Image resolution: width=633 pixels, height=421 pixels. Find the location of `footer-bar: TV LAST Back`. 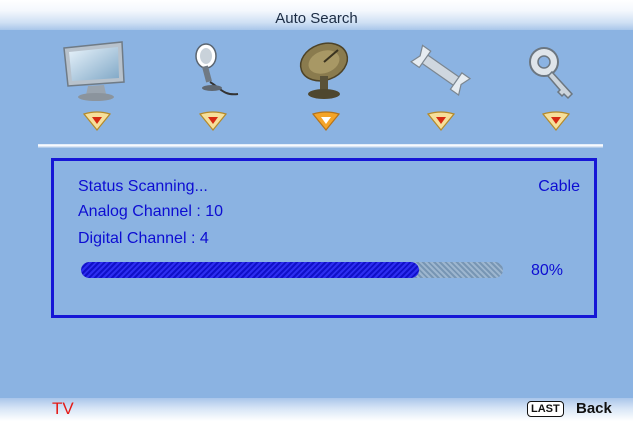

footer-bar: TV LAST Back is located at coordinates (316, 409).